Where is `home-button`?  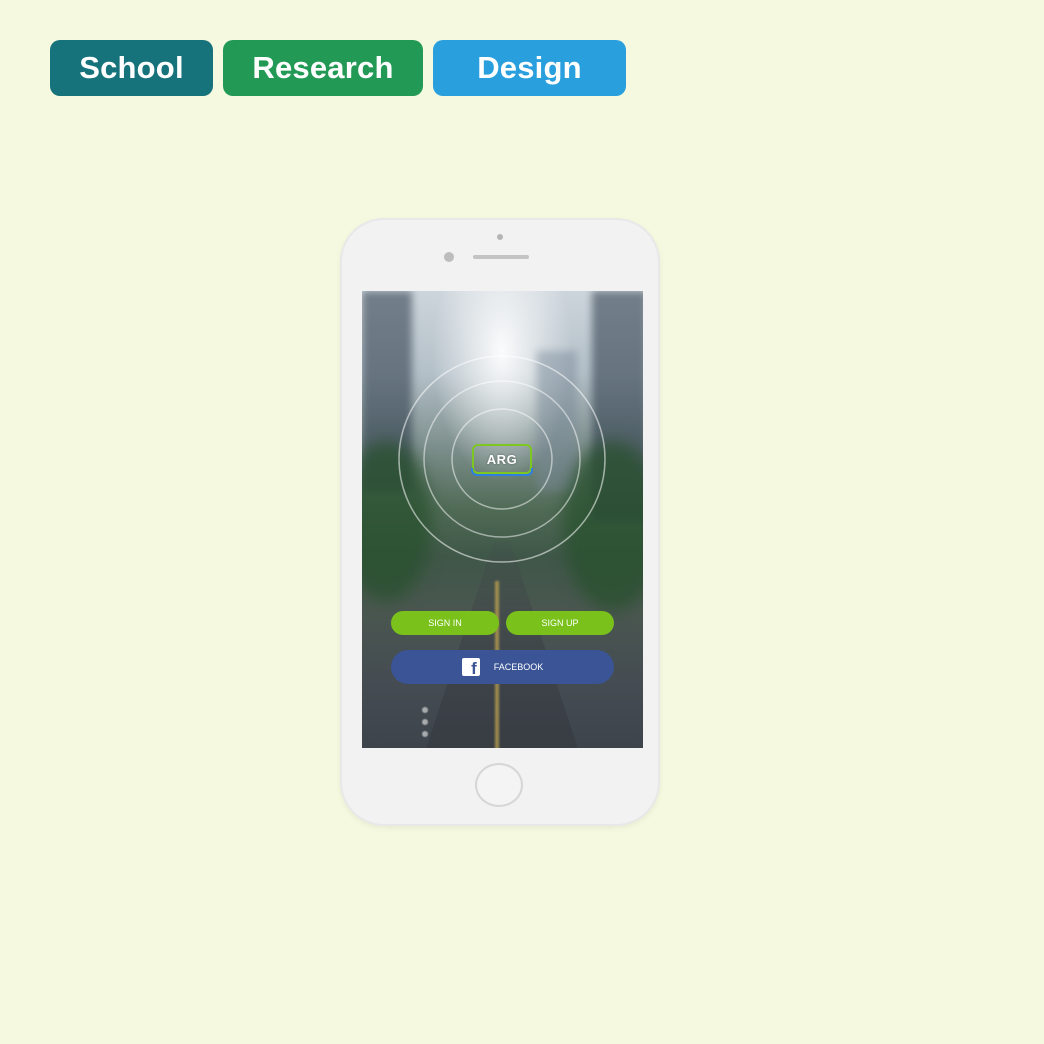 home-button is located at coordinates (499, 785).